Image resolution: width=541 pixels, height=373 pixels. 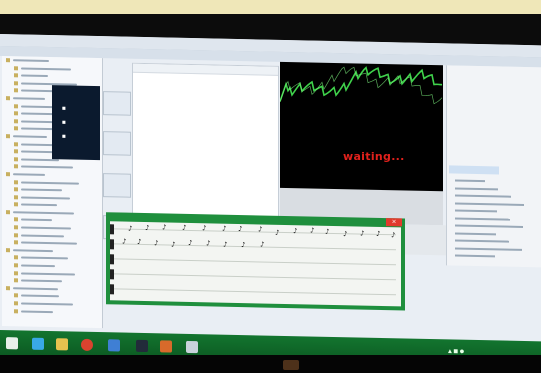 I want to click on signal-chart, so click(x=361, y=85).